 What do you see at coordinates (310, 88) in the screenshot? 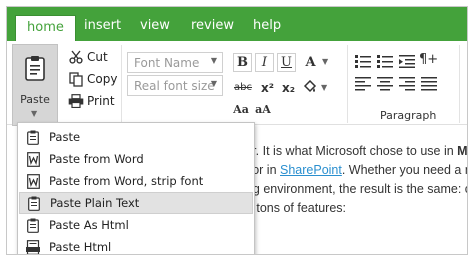
I see `highlight-color-icon` at bounding box center [310, 88].